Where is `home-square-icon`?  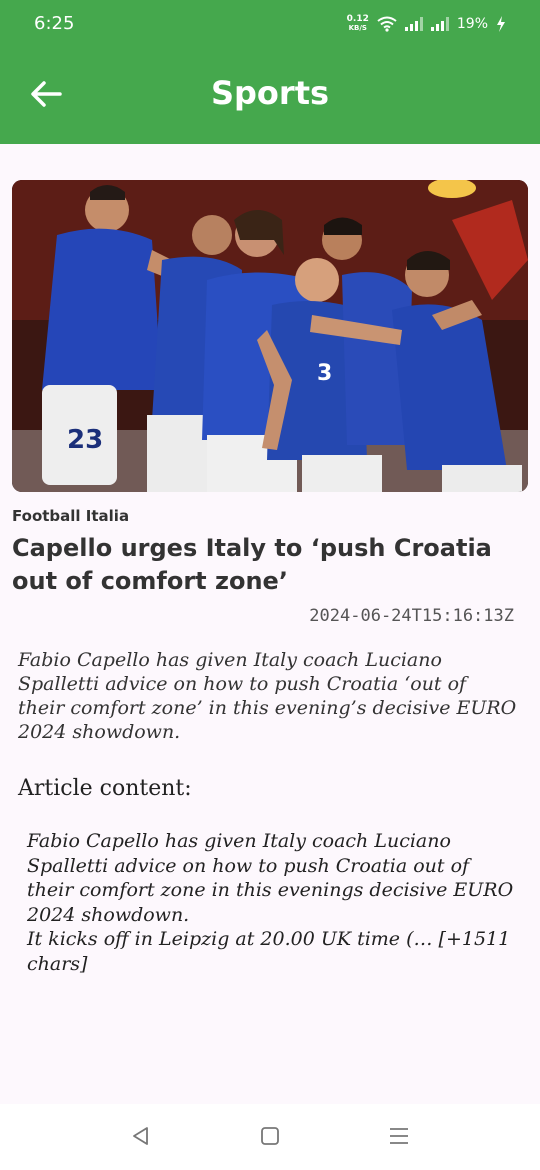 home-square-icon is located at coordinates (270, 1138).